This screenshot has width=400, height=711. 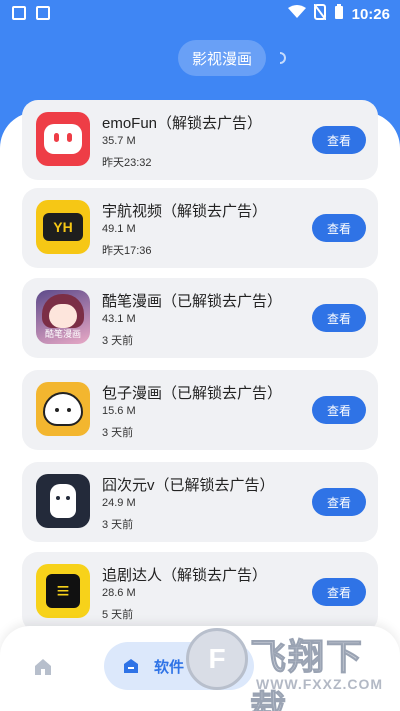 What do you see at coordinates (200, 140) in the screenshot?
I see `list-item: emoFun（解锁去广告） 35.7 M 昨天23:32 查看` at bounding box center [200, 140].